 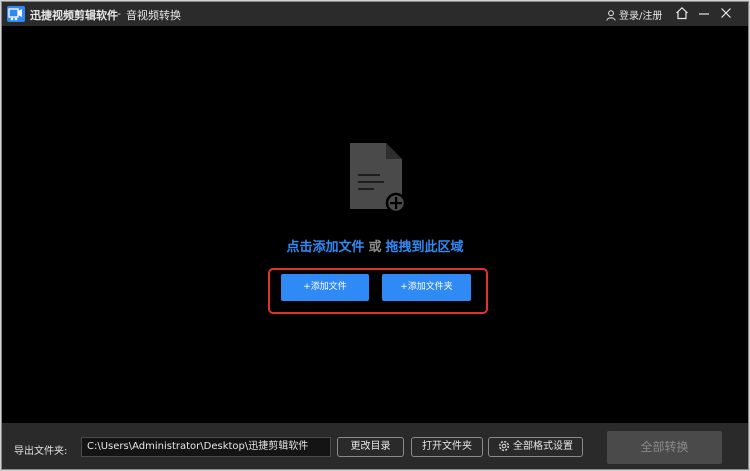 What do you see at coordinates (325, 247) in the screenshot?
I see `click-add-link: 点击添加文件` at bounding box center [325, 247].